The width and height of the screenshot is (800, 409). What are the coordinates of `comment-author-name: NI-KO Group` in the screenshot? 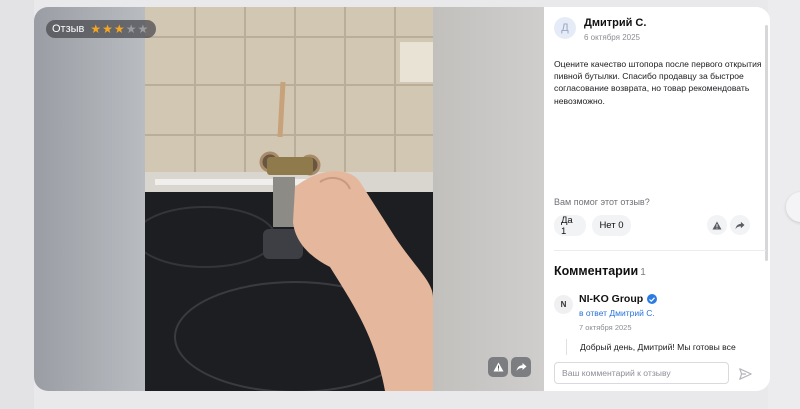 It's located at (611, 299).